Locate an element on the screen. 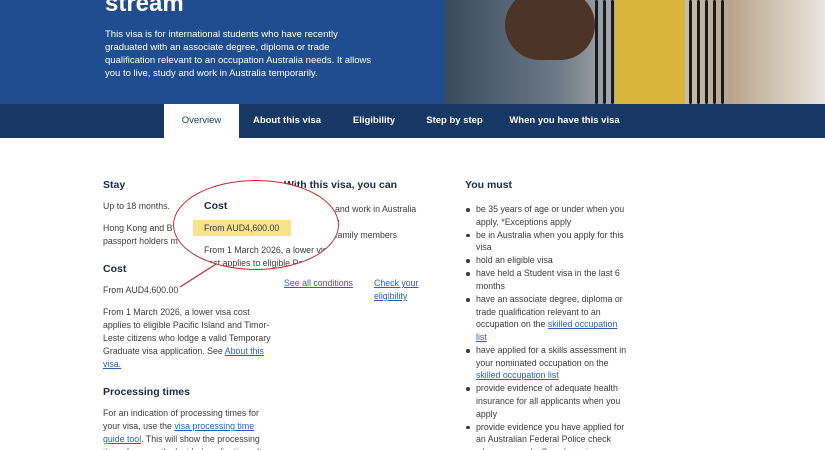 This screenshot has height=450, width=825. hero-photo is located at coordinates (635, 52).